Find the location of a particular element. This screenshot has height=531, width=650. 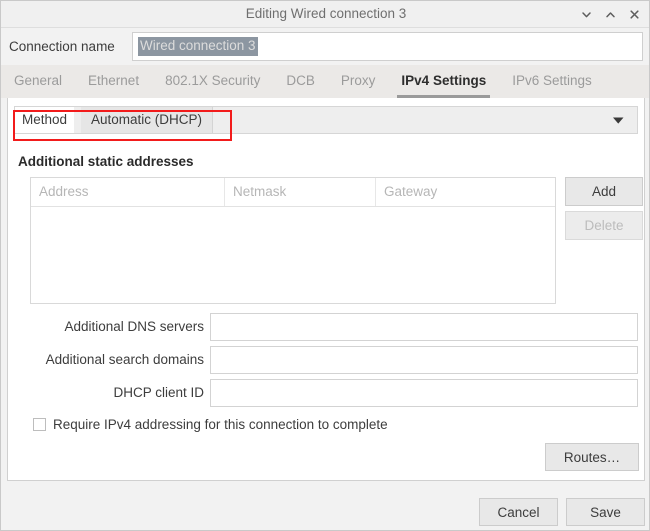

method-combobox: Method Automatic (DHCP) is located at coordinates (326, 120).